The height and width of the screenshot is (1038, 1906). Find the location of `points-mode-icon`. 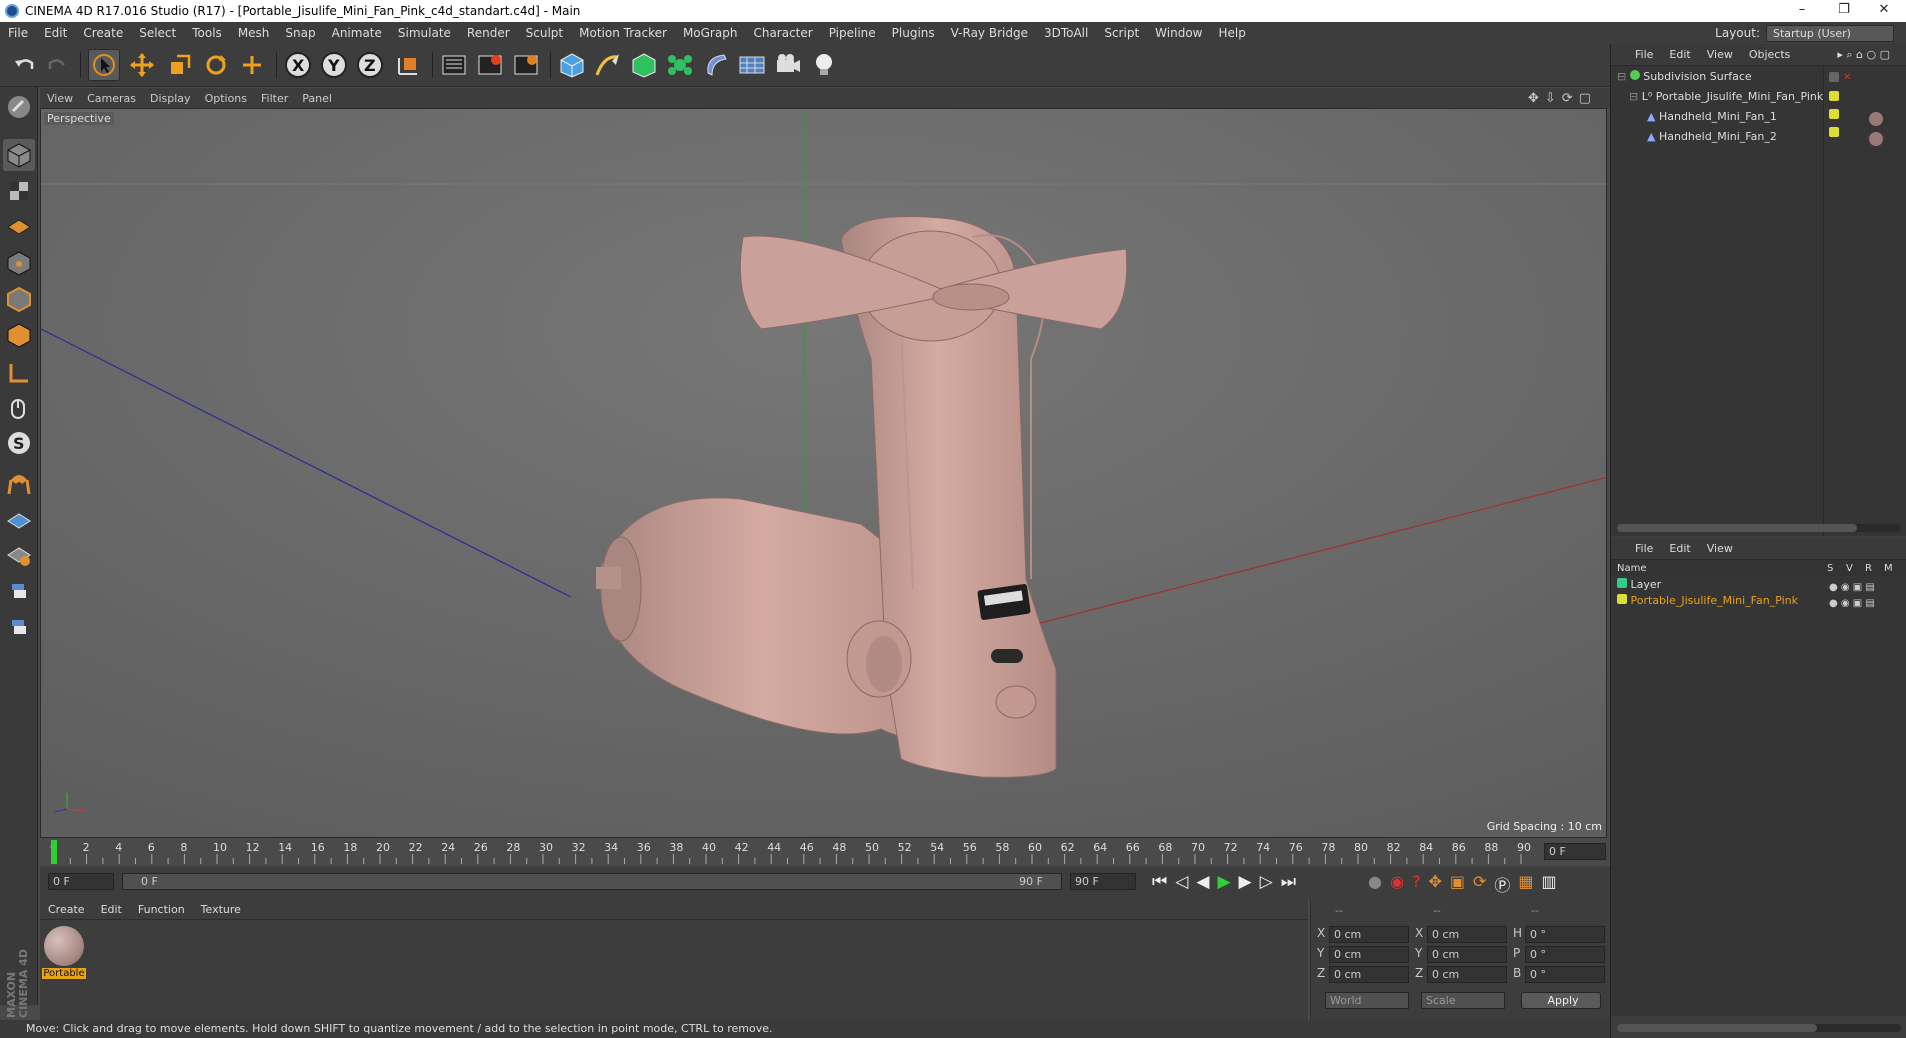

points-mode-icon is located at coordinates (19, 263).